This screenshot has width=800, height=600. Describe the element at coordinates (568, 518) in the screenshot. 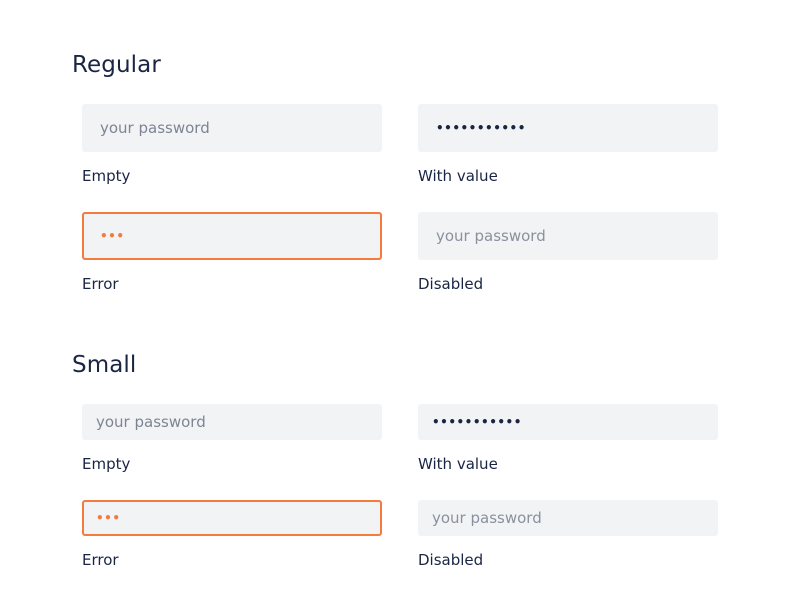

I see `password-input-small-disabled: your password` at that location.